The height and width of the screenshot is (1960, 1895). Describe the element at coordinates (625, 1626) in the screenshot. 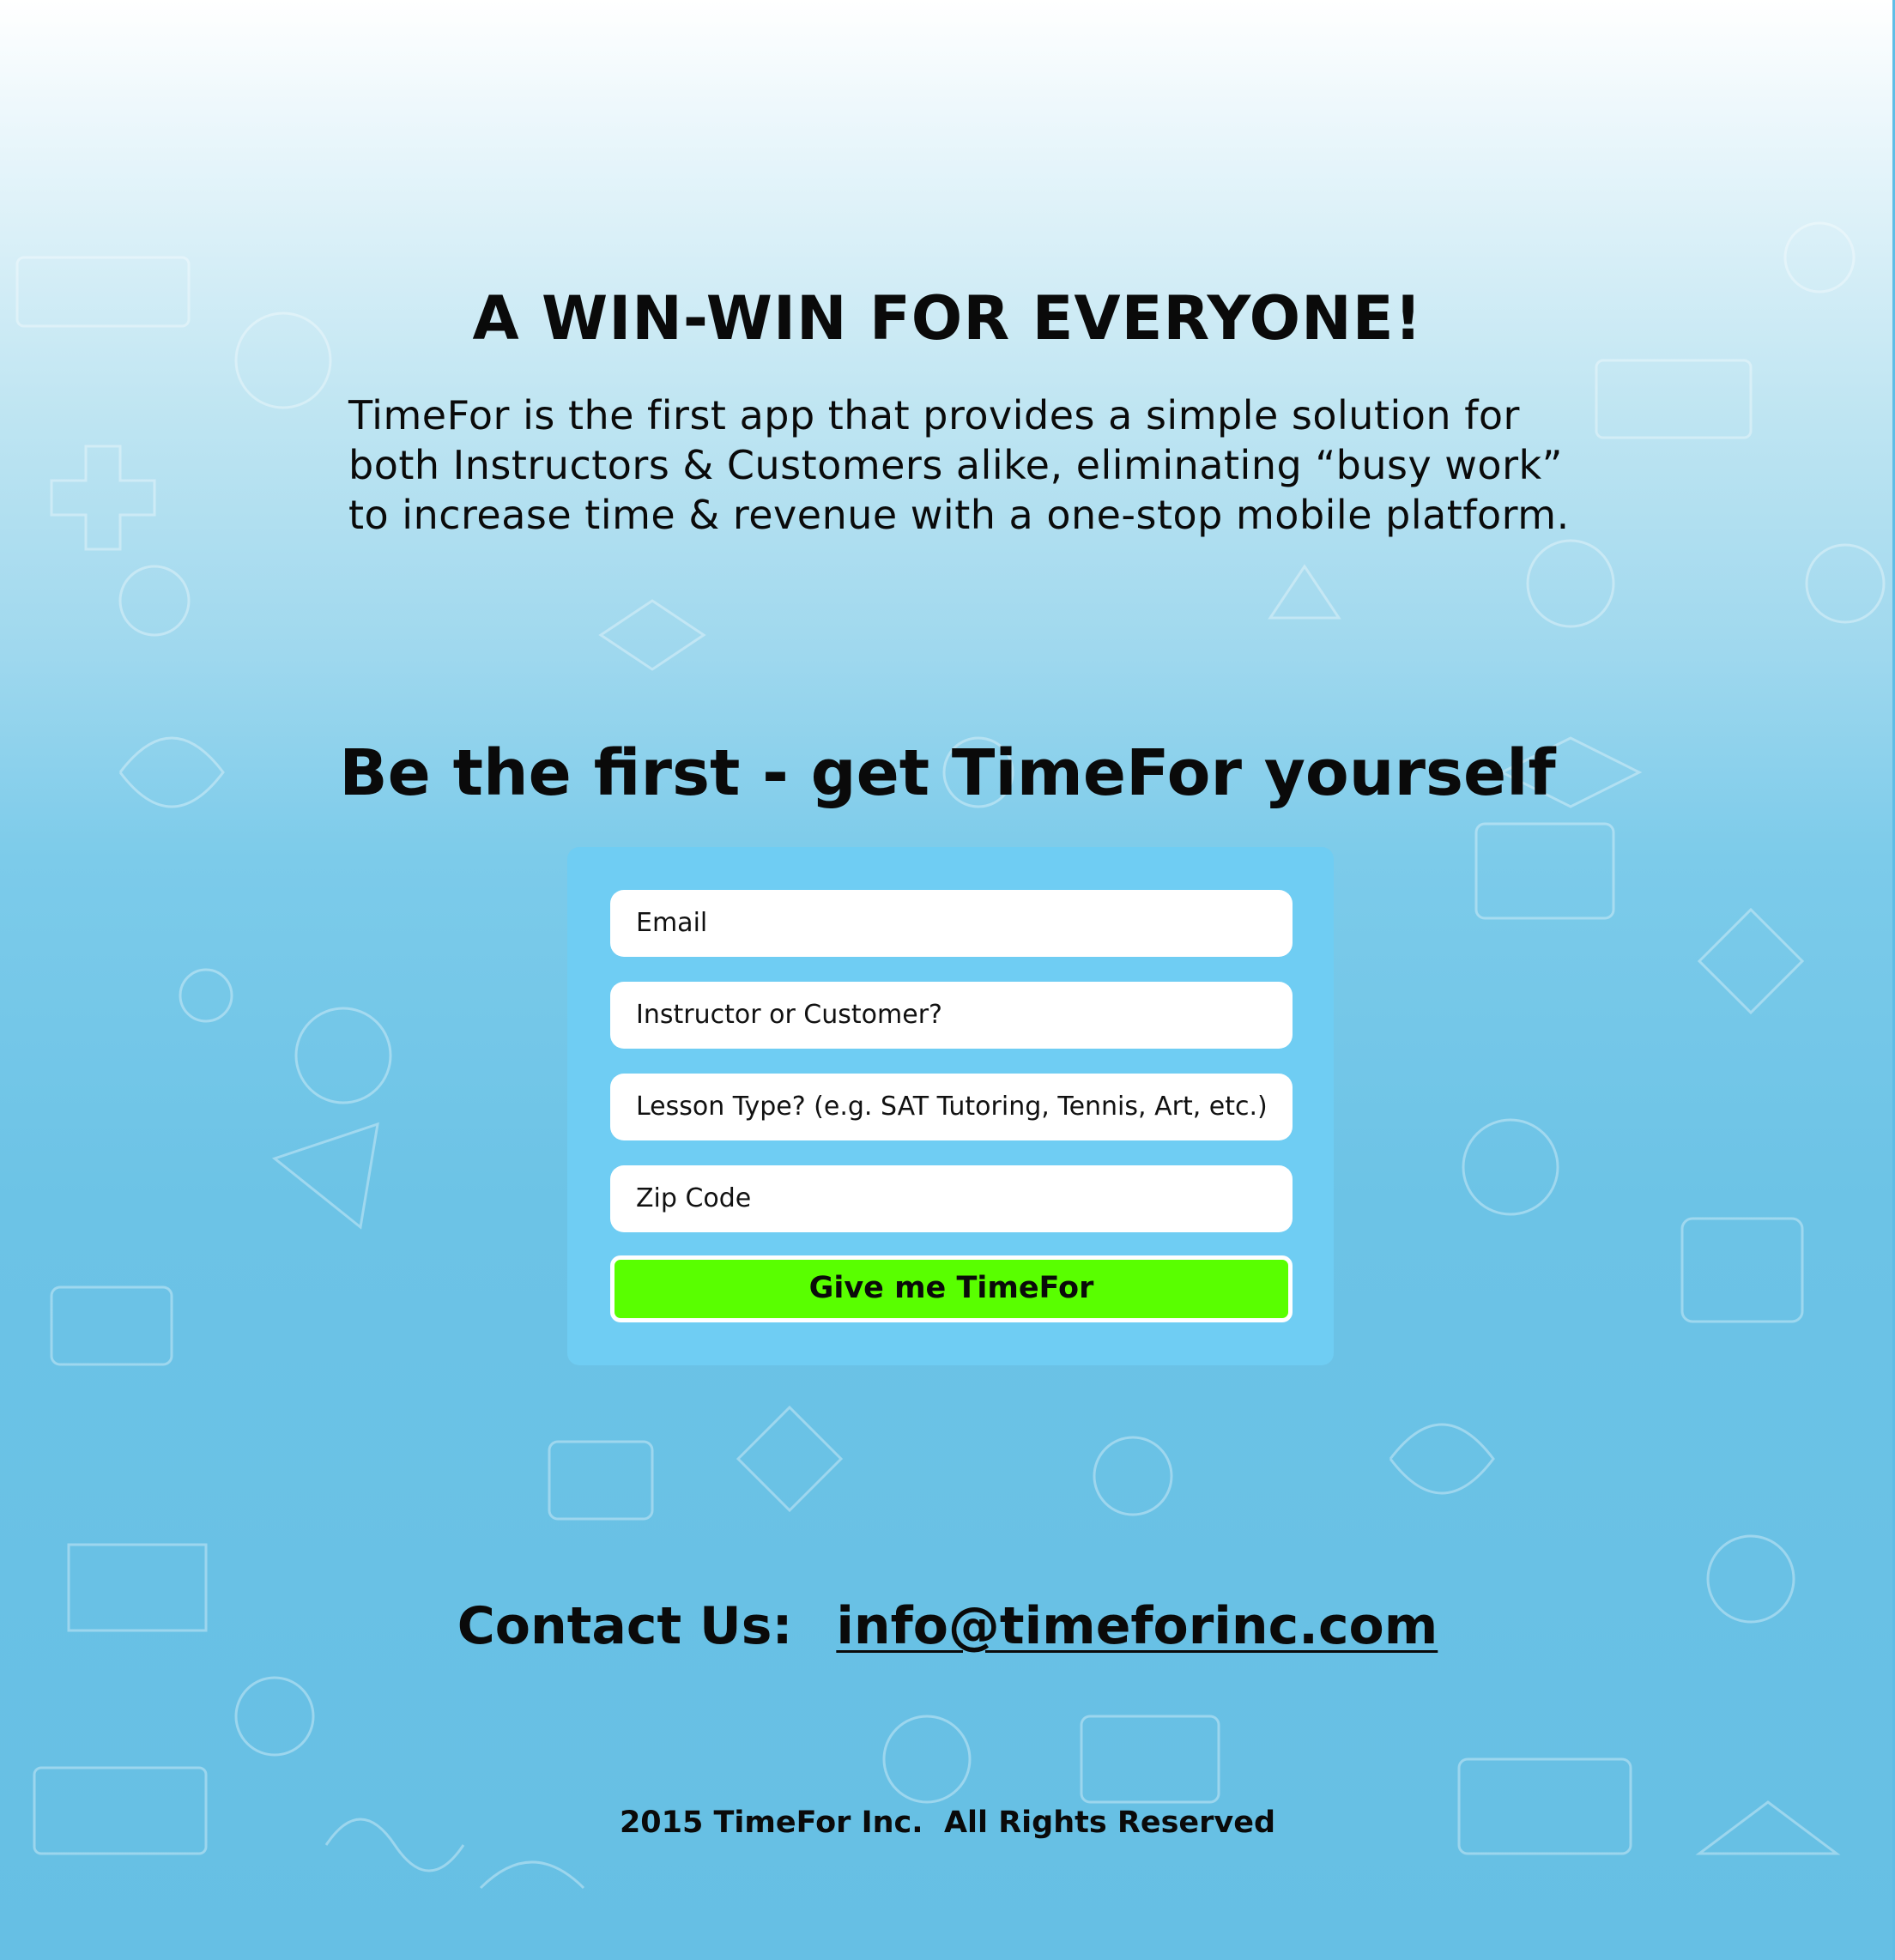

I see `contact-label: Contact Us:` at that location.